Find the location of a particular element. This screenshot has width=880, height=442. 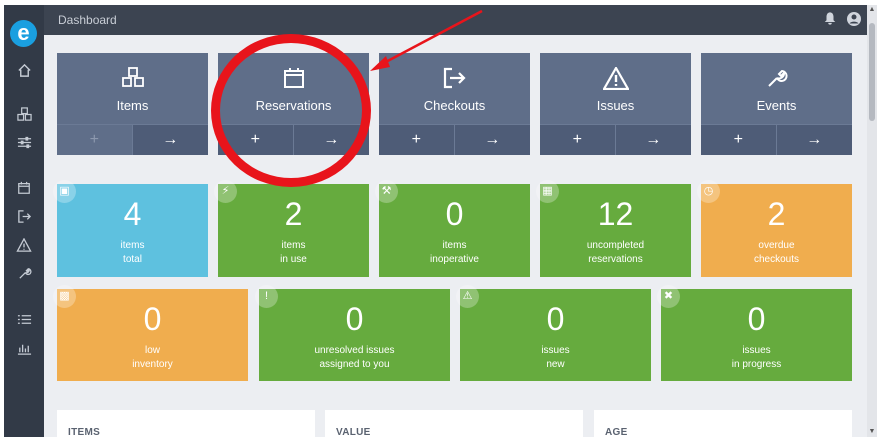

annotation-arrow is located at coordinates (426, 40).